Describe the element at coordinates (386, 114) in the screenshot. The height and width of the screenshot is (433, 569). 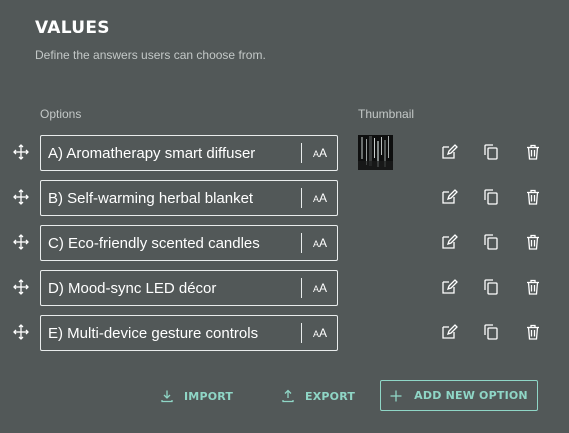
I see `thumbnail-column-header: Thumbnail` at that location.